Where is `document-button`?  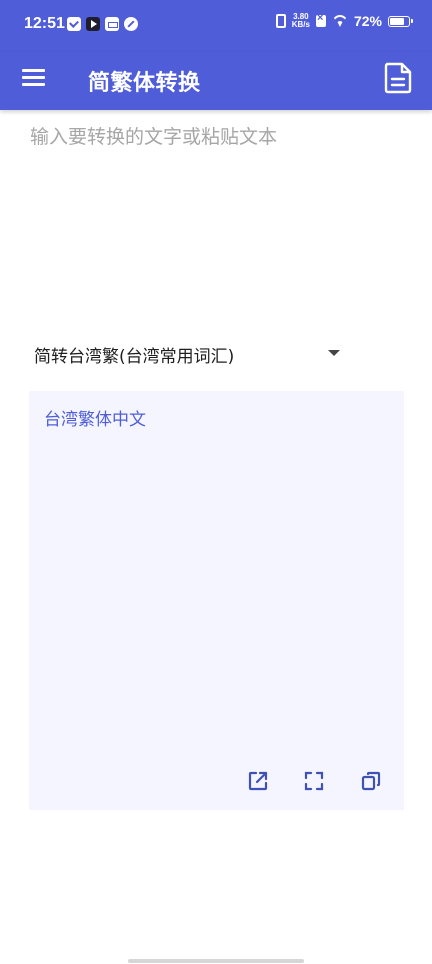 document-button is located at coordinates (398, 78).